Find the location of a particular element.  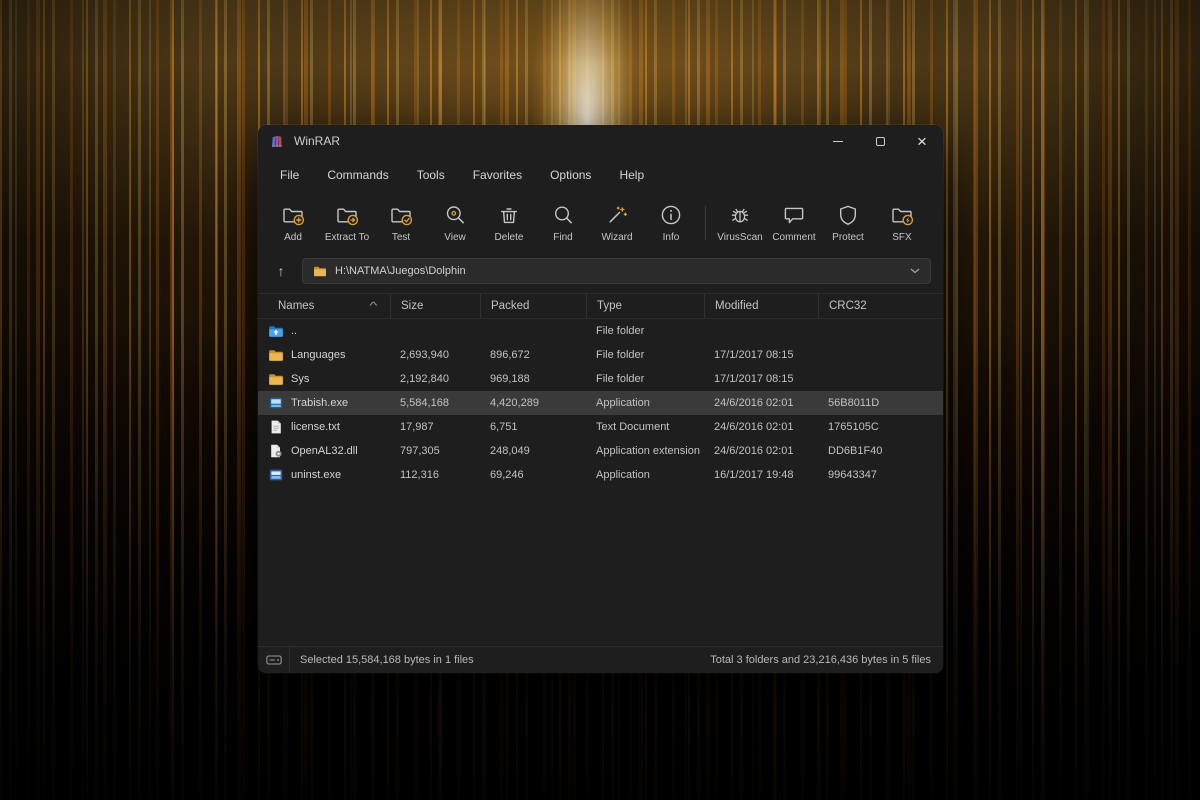

info-button: Info is located at coordinates (671, 223).